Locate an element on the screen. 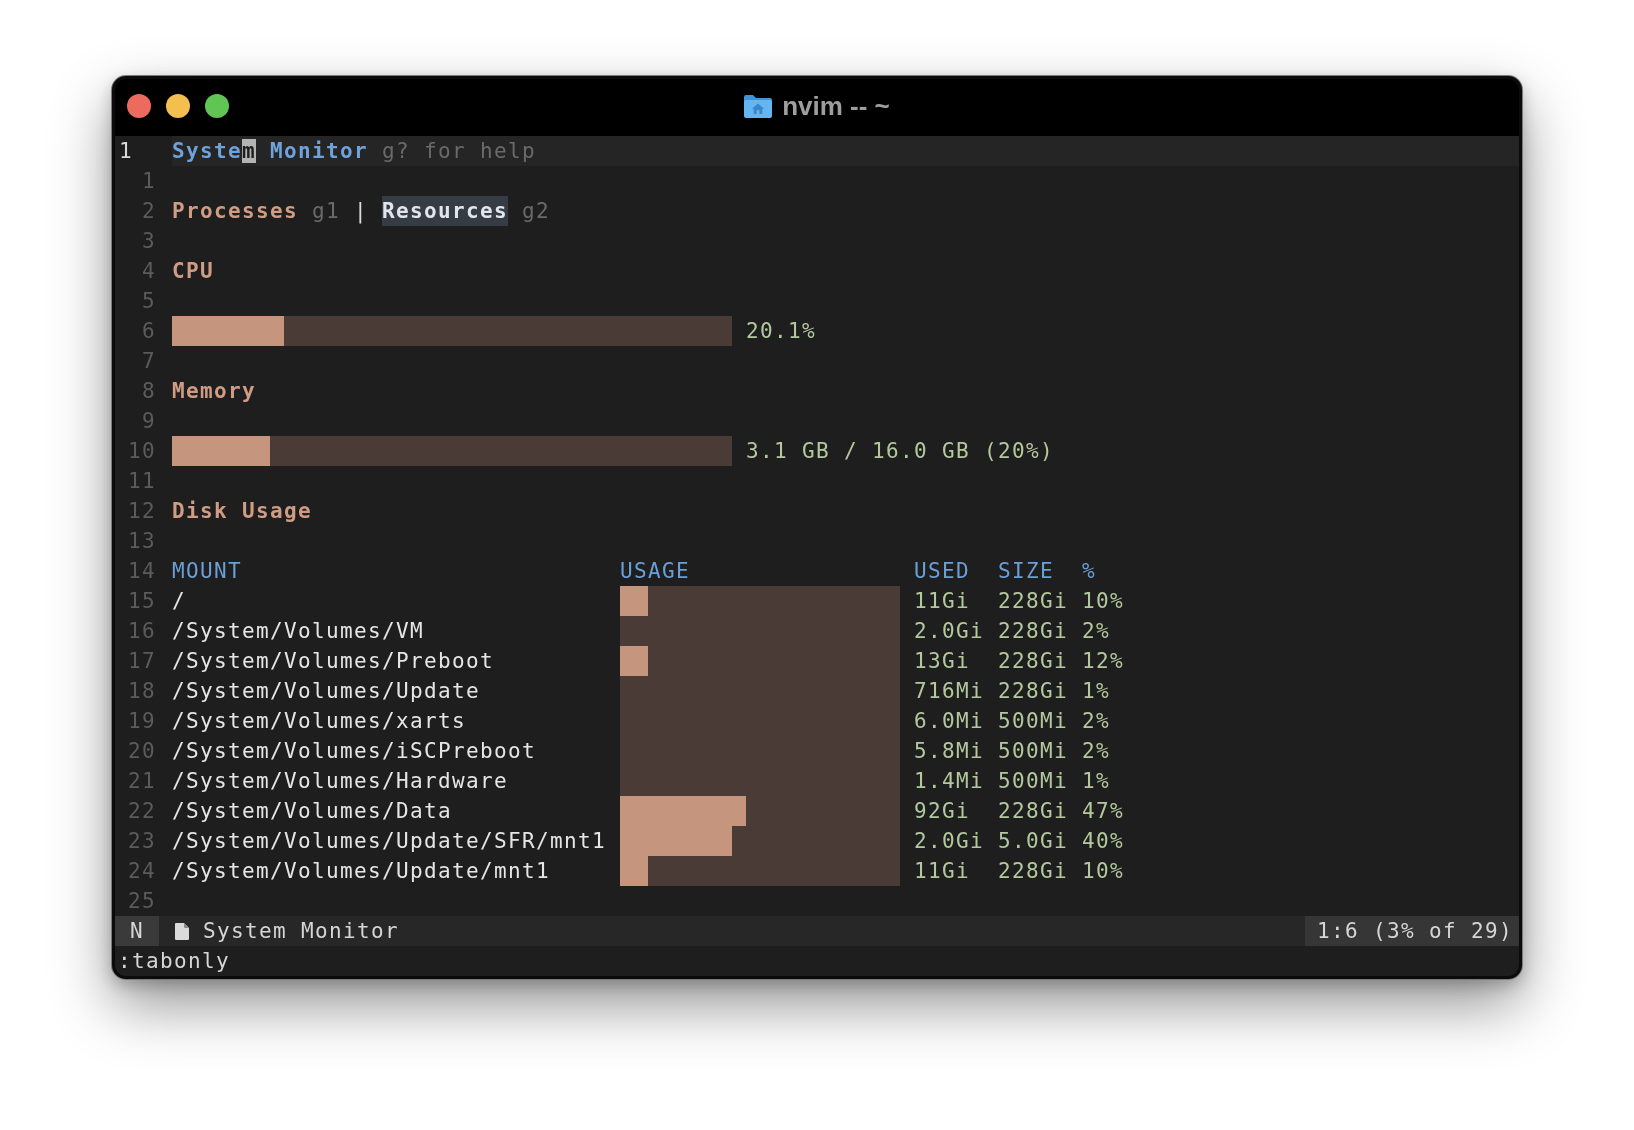  section-heading: Memory is located at coordinates (214, 391).